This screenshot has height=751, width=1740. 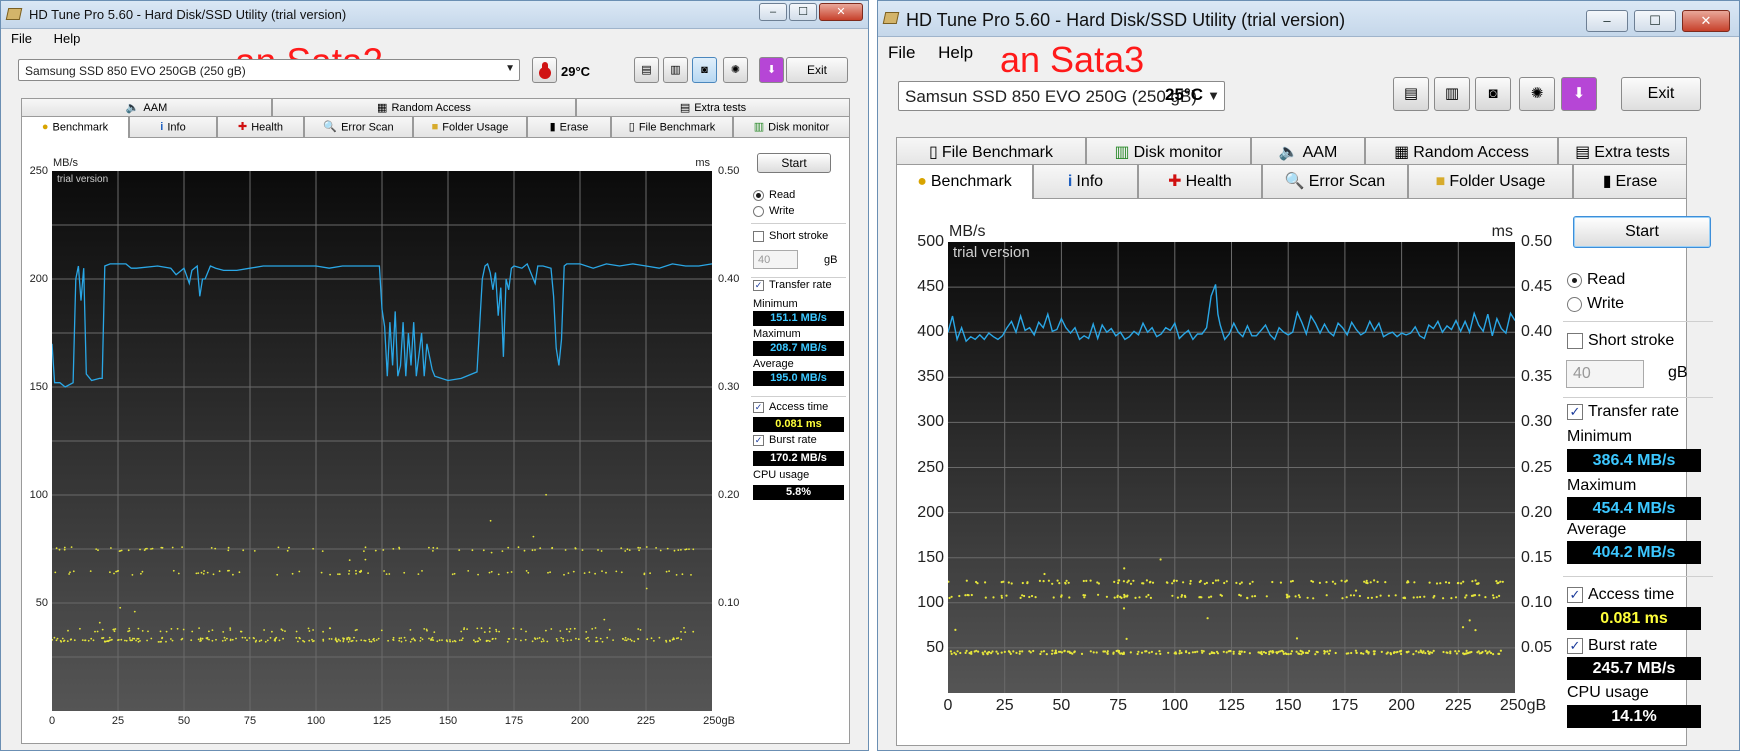 I want to click on y-tick-label: 50, so click(x=935, y=647).